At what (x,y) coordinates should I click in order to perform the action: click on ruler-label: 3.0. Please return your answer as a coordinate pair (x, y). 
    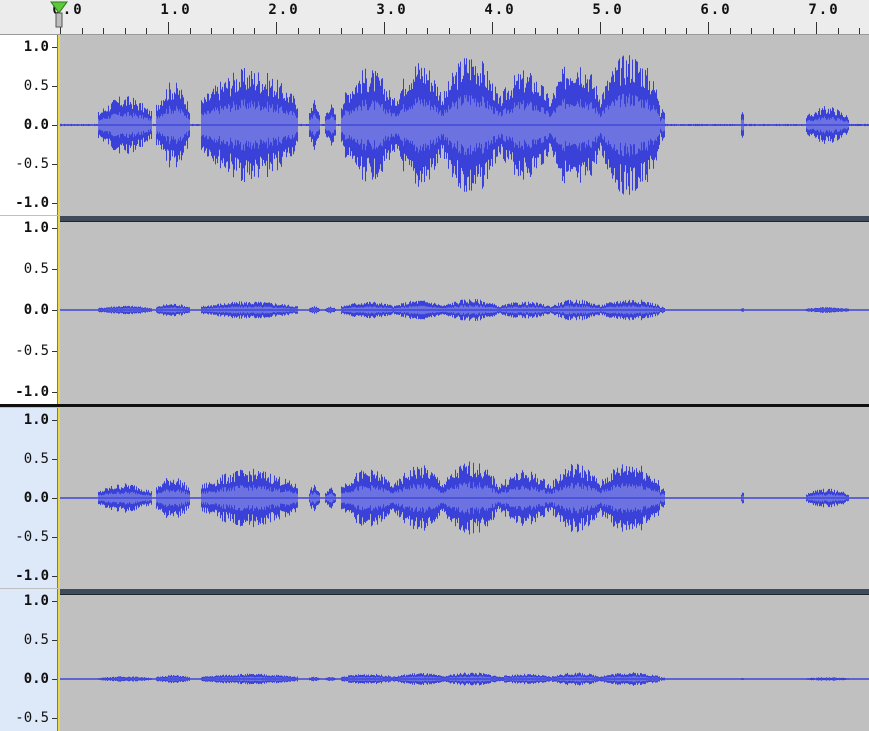
    Looking at the image, I should click on (392, 10).